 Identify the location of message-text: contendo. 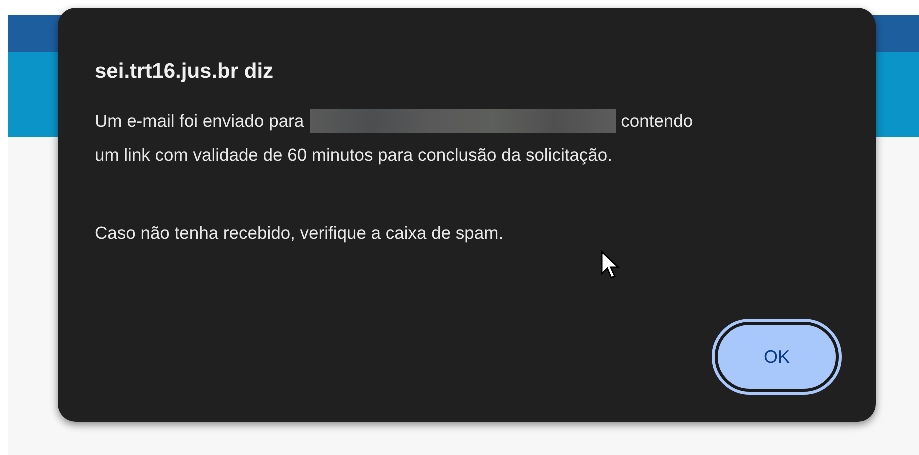
(657, 121).